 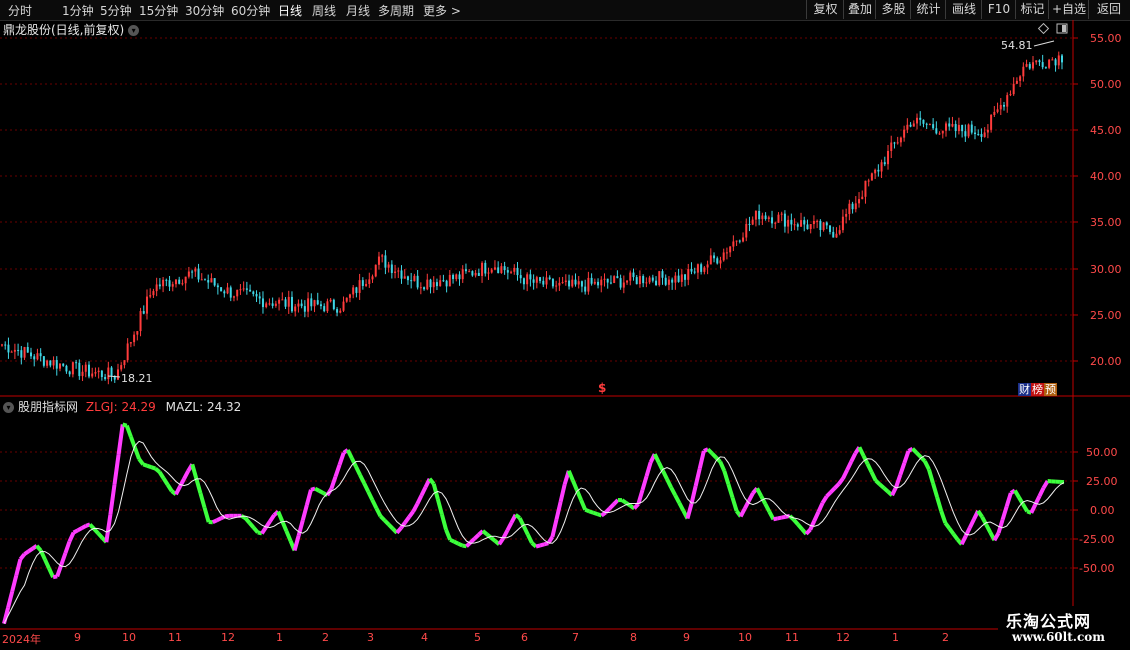 I want to click on zlgj-label: ZLGJ: 24.29, so click(x=120, y=407).